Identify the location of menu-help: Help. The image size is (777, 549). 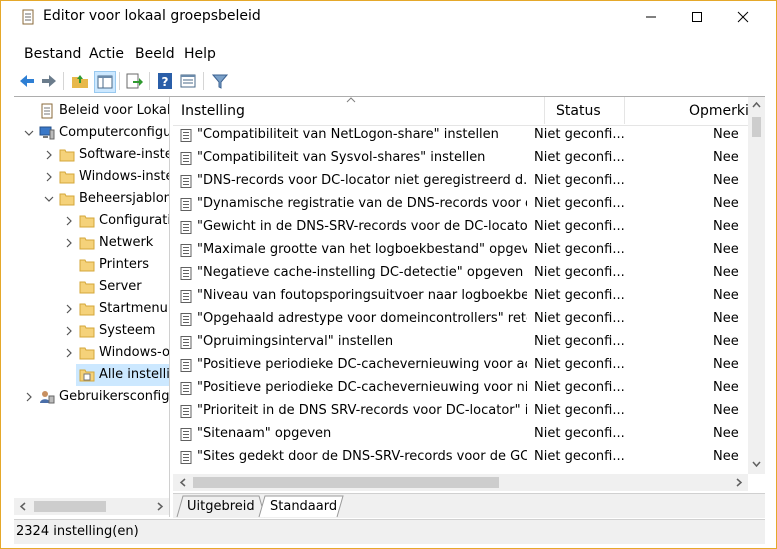
(200, 54).